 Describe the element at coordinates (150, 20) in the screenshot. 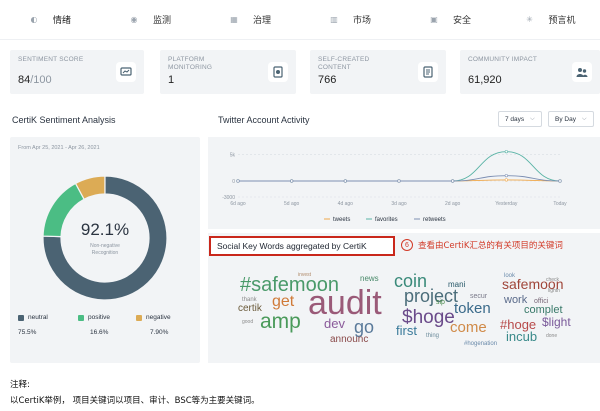

I see `nav-item-monitor: ◉ 监测` at that location.